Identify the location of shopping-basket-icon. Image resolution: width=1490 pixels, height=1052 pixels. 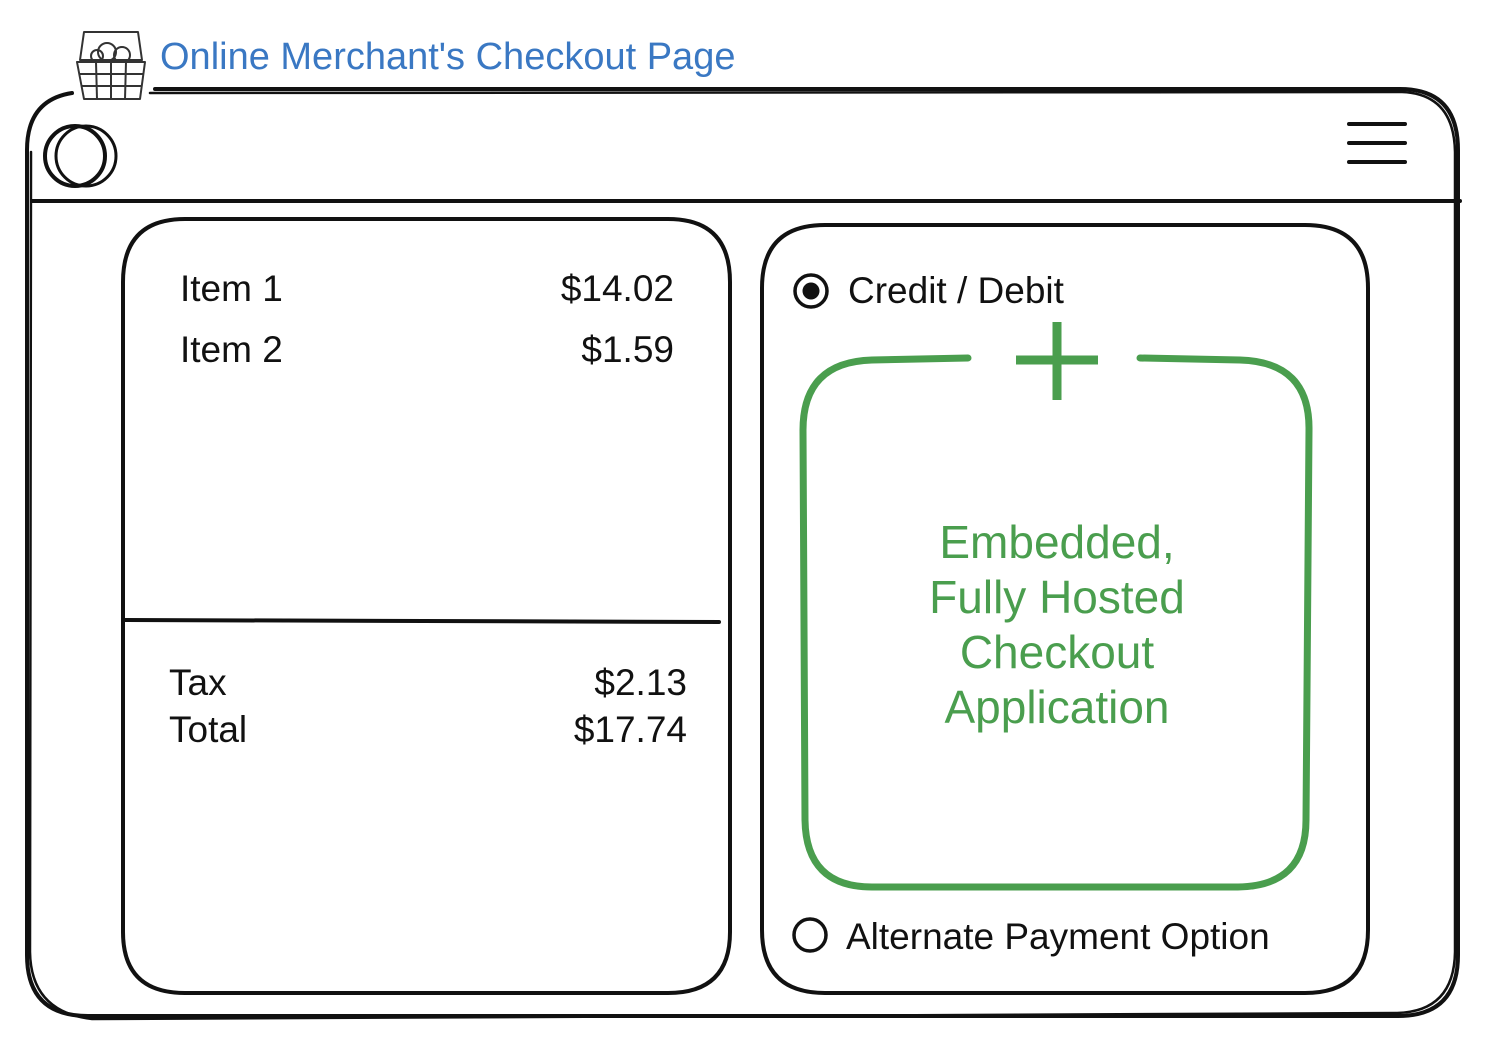
(111, 65).